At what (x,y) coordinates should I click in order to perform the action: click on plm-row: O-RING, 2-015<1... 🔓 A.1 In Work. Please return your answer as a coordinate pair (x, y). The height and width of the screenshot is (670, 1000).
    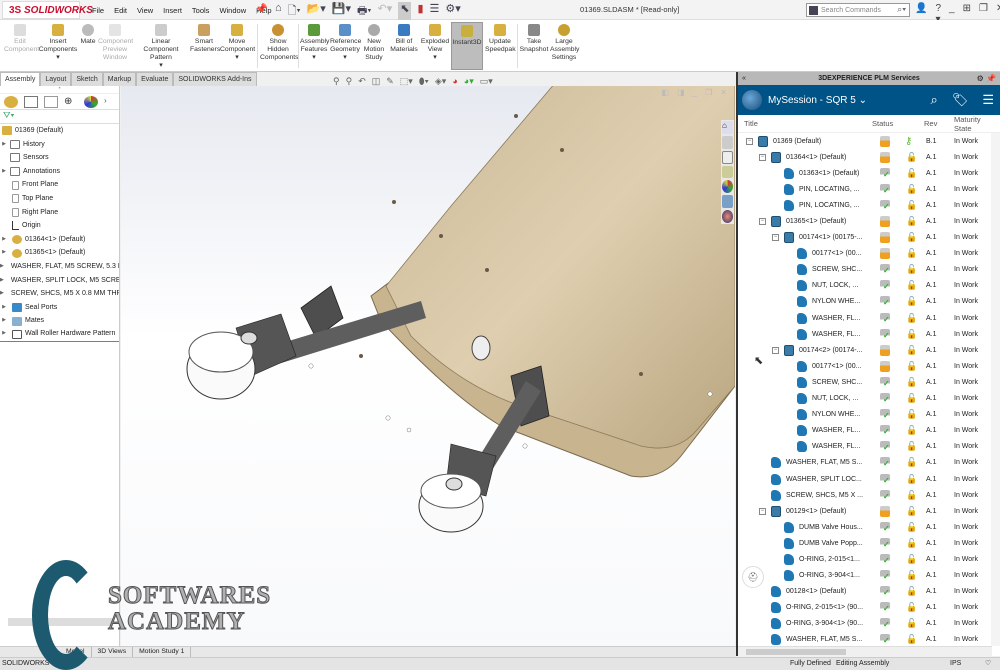
    Looking at the image, I should click on (869, 559).